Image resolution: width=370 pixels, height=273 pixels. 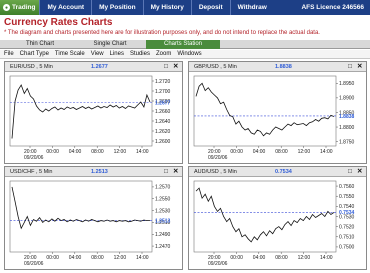 I want to click on chart-window-title: AUD/USD , 5 Min 0.7534, so click(x=277, y=172).